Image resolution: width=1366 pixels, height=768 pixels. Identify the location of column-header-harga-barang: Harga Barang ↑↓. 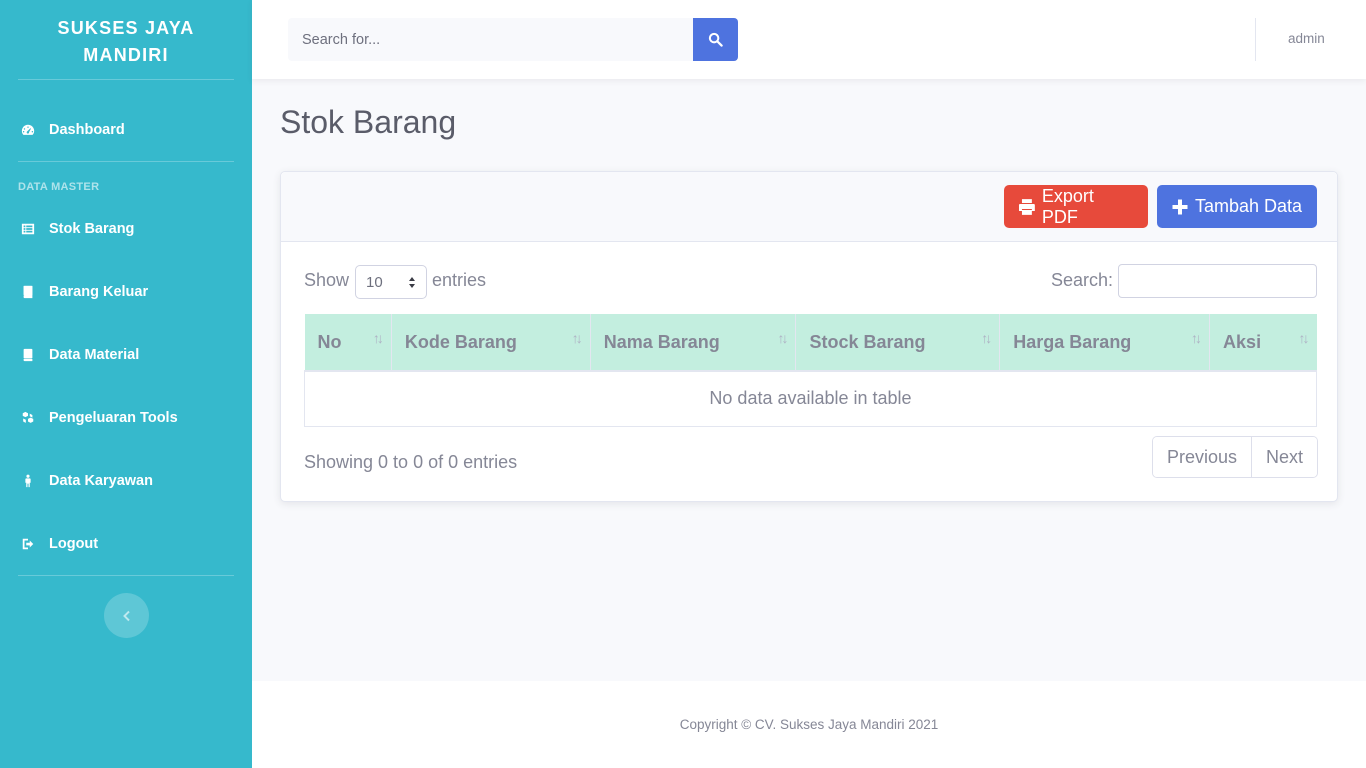
(1105, 343).